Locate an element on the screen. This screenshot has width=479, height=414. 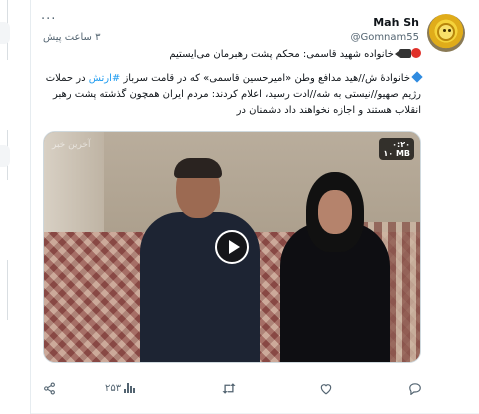
like-icon-glyph is located at coordinates (326, 388).